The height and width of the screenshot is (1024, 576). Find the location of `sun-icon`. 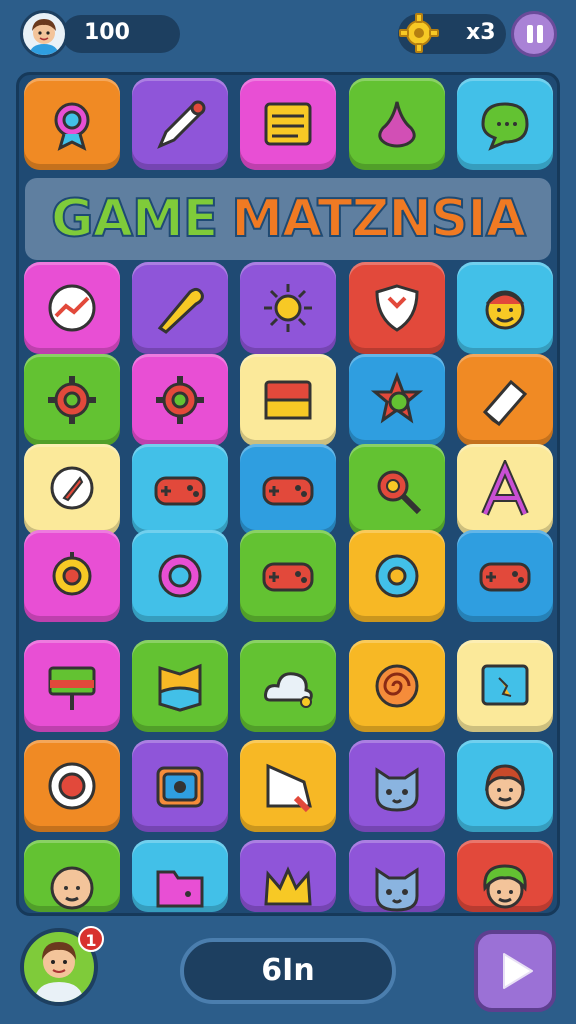

sun-icon is located at coordinates (288, 308).